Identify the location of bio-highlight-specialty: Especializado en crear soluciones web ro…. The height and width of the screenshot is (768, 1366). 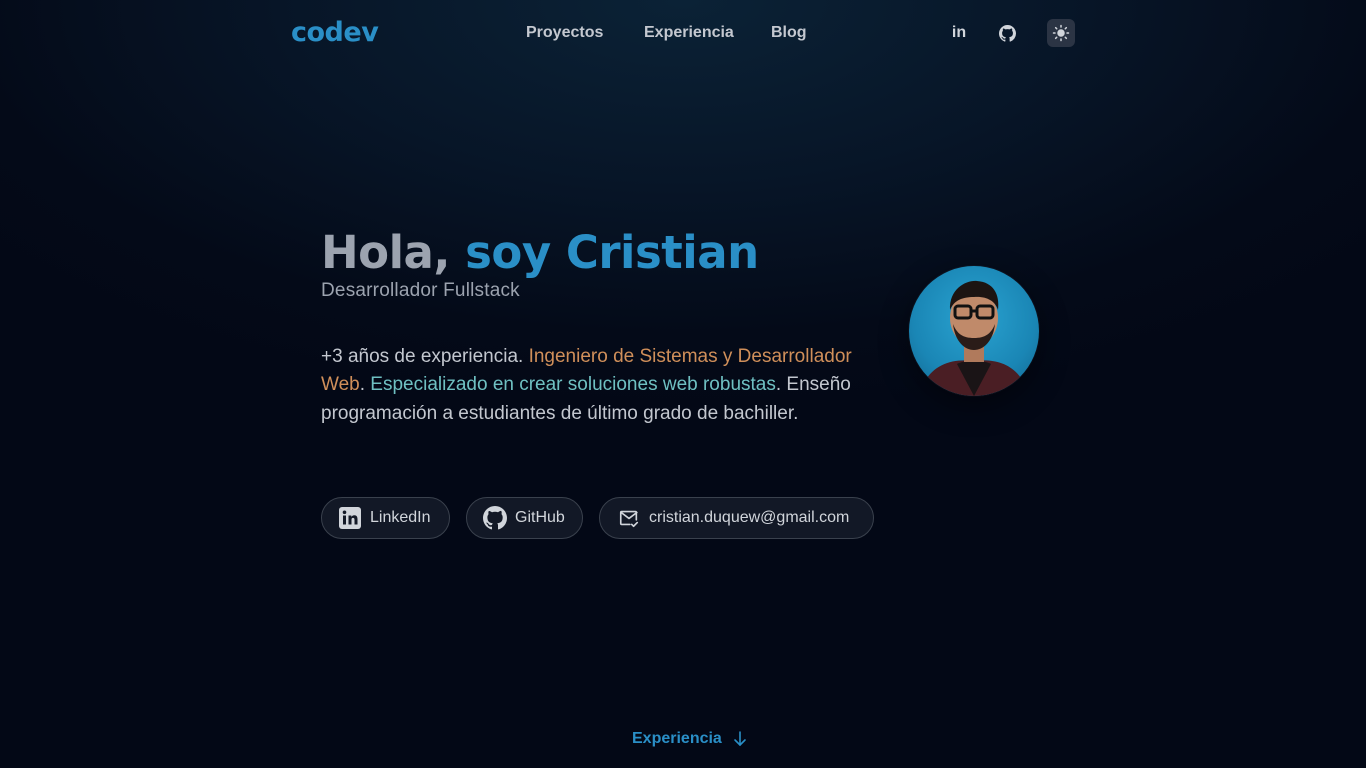
(573, 385).